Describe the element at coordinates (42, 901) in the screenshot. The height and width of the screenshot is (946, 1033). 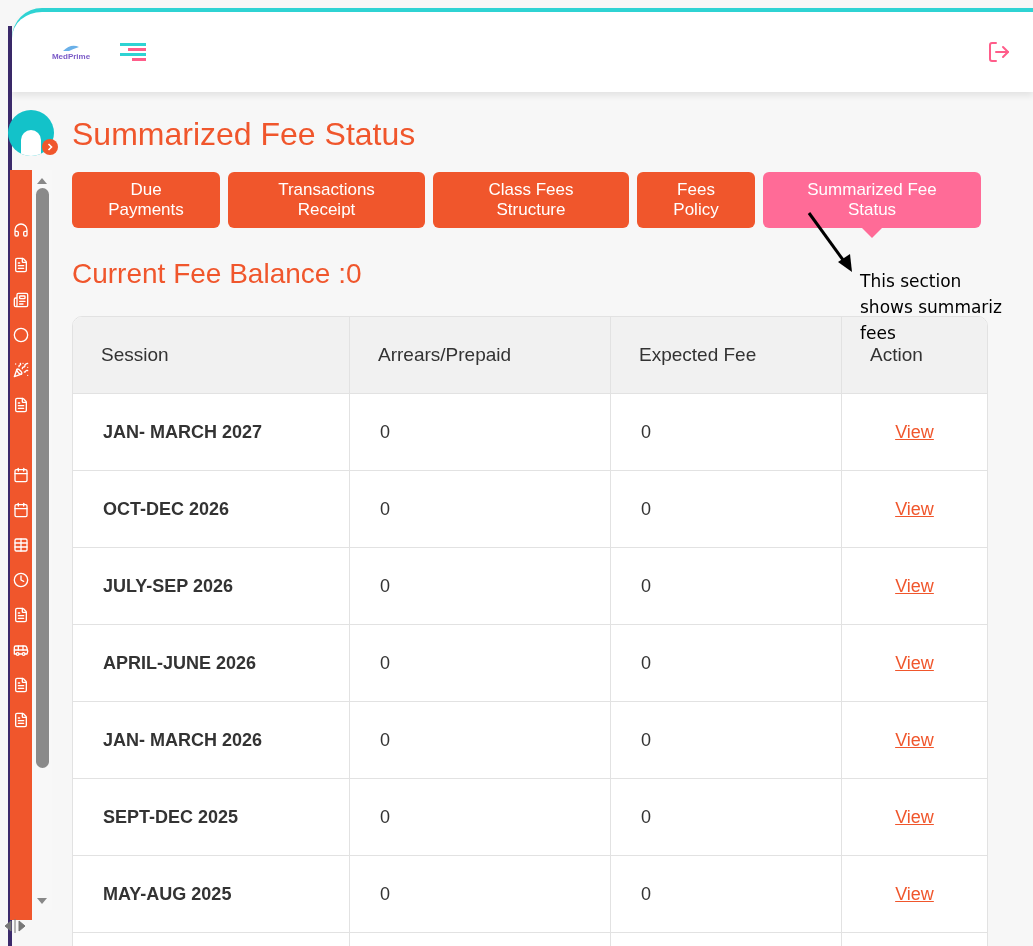
I see `scroll-down-icon` at that location.